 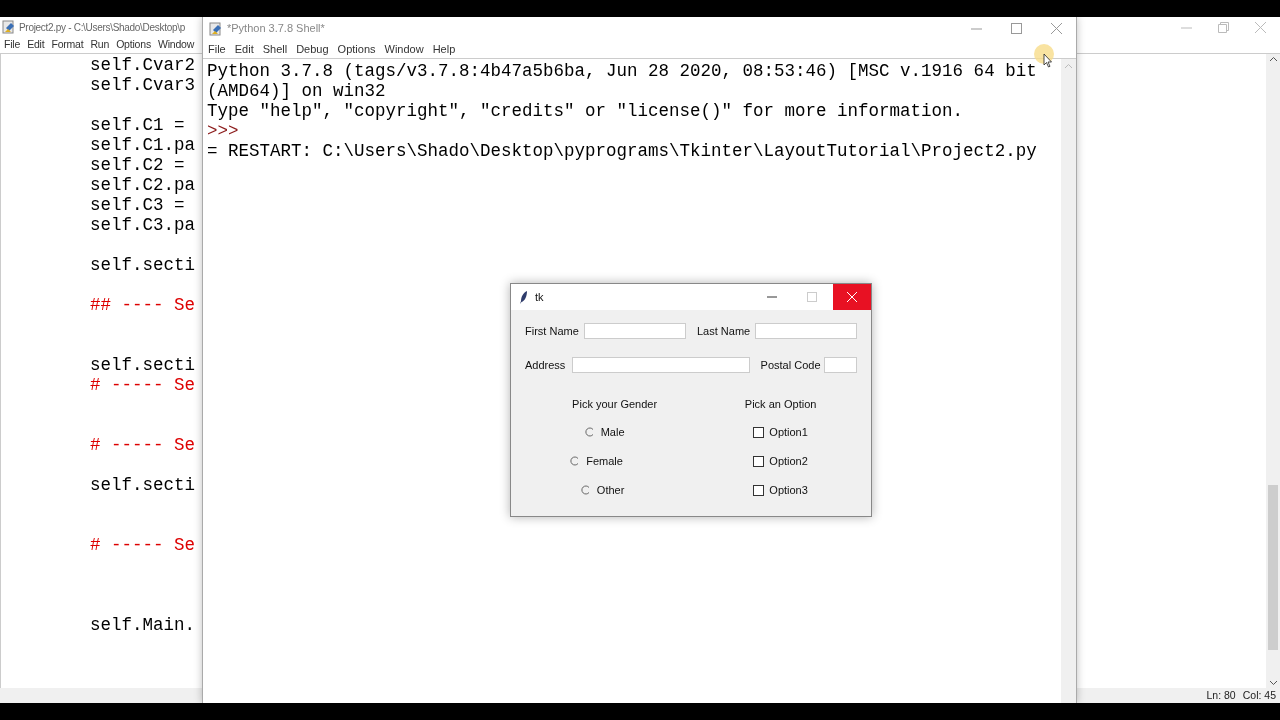 What do you see at coordinates (100, 45) in the screenshot?
I see `menu-item: Run` at bounding box center [100, 45].